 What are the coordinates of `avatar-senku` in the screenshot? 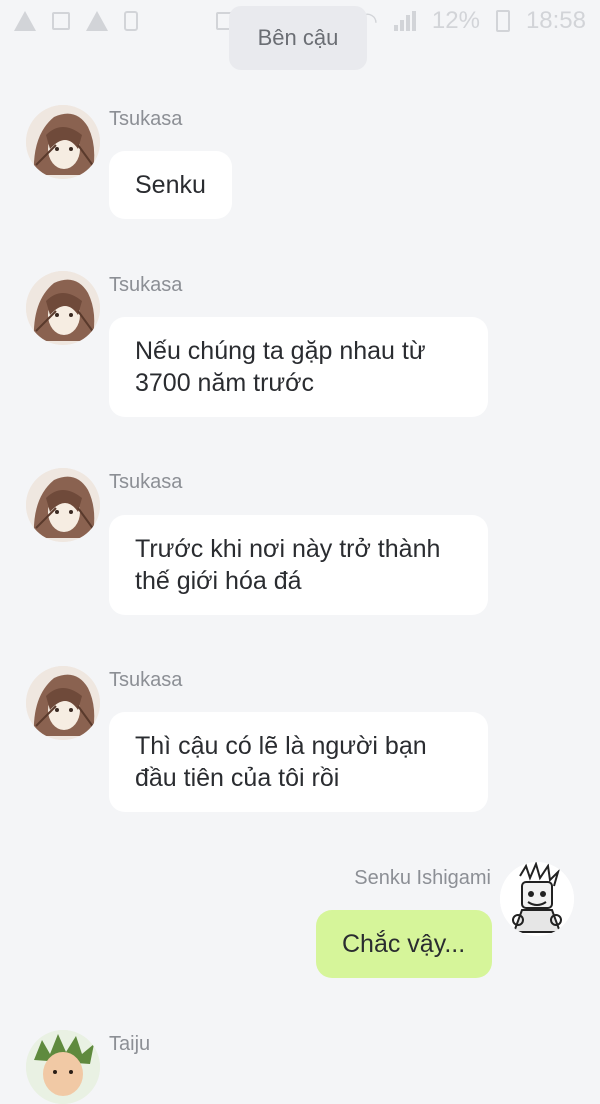 It's located at (537, 899).